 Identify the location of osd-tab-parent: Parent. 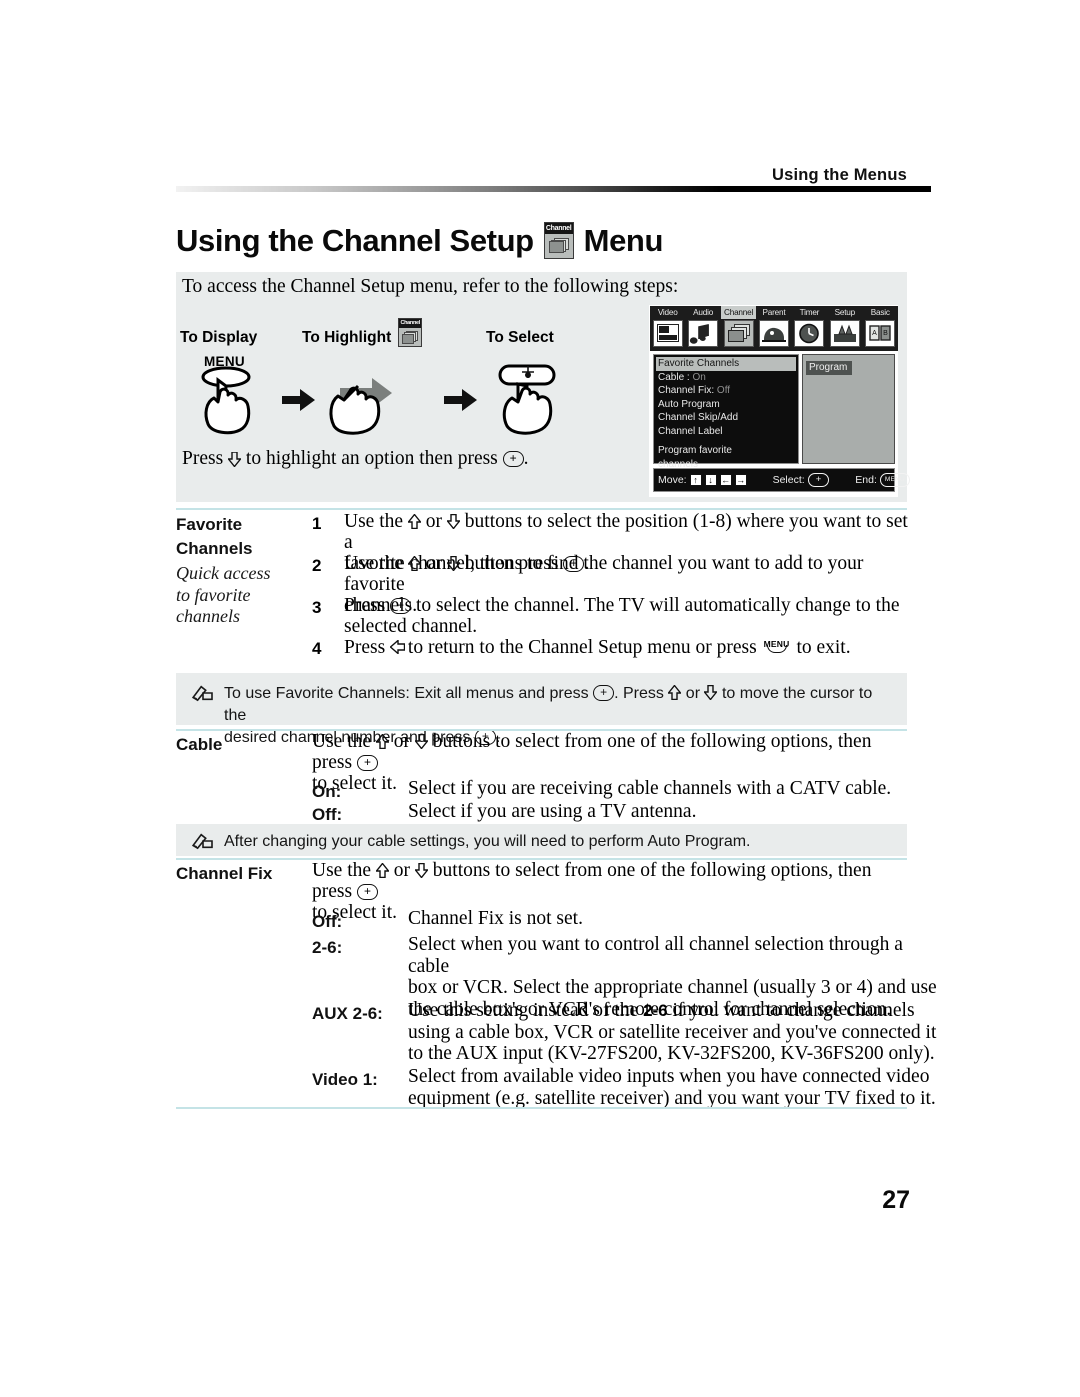
(773, 328).